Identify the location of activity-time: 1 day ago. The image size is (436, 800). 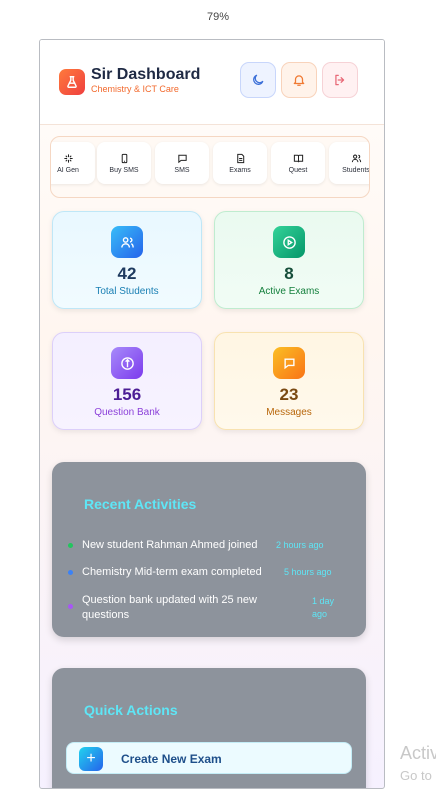
(323, 607).